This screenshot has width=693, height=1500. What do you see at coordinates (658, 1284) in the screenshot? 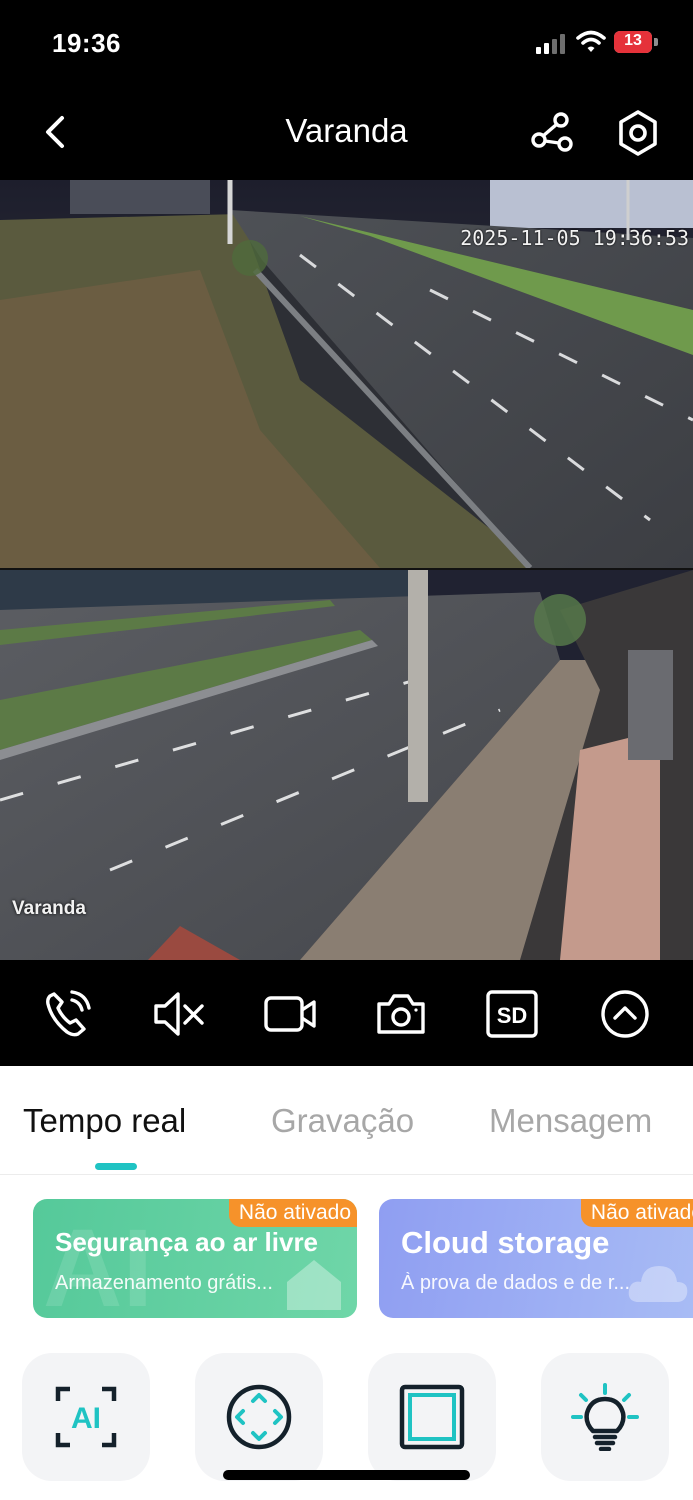
I see `cloud-upload-icon` at bounding box center [658, 1284].